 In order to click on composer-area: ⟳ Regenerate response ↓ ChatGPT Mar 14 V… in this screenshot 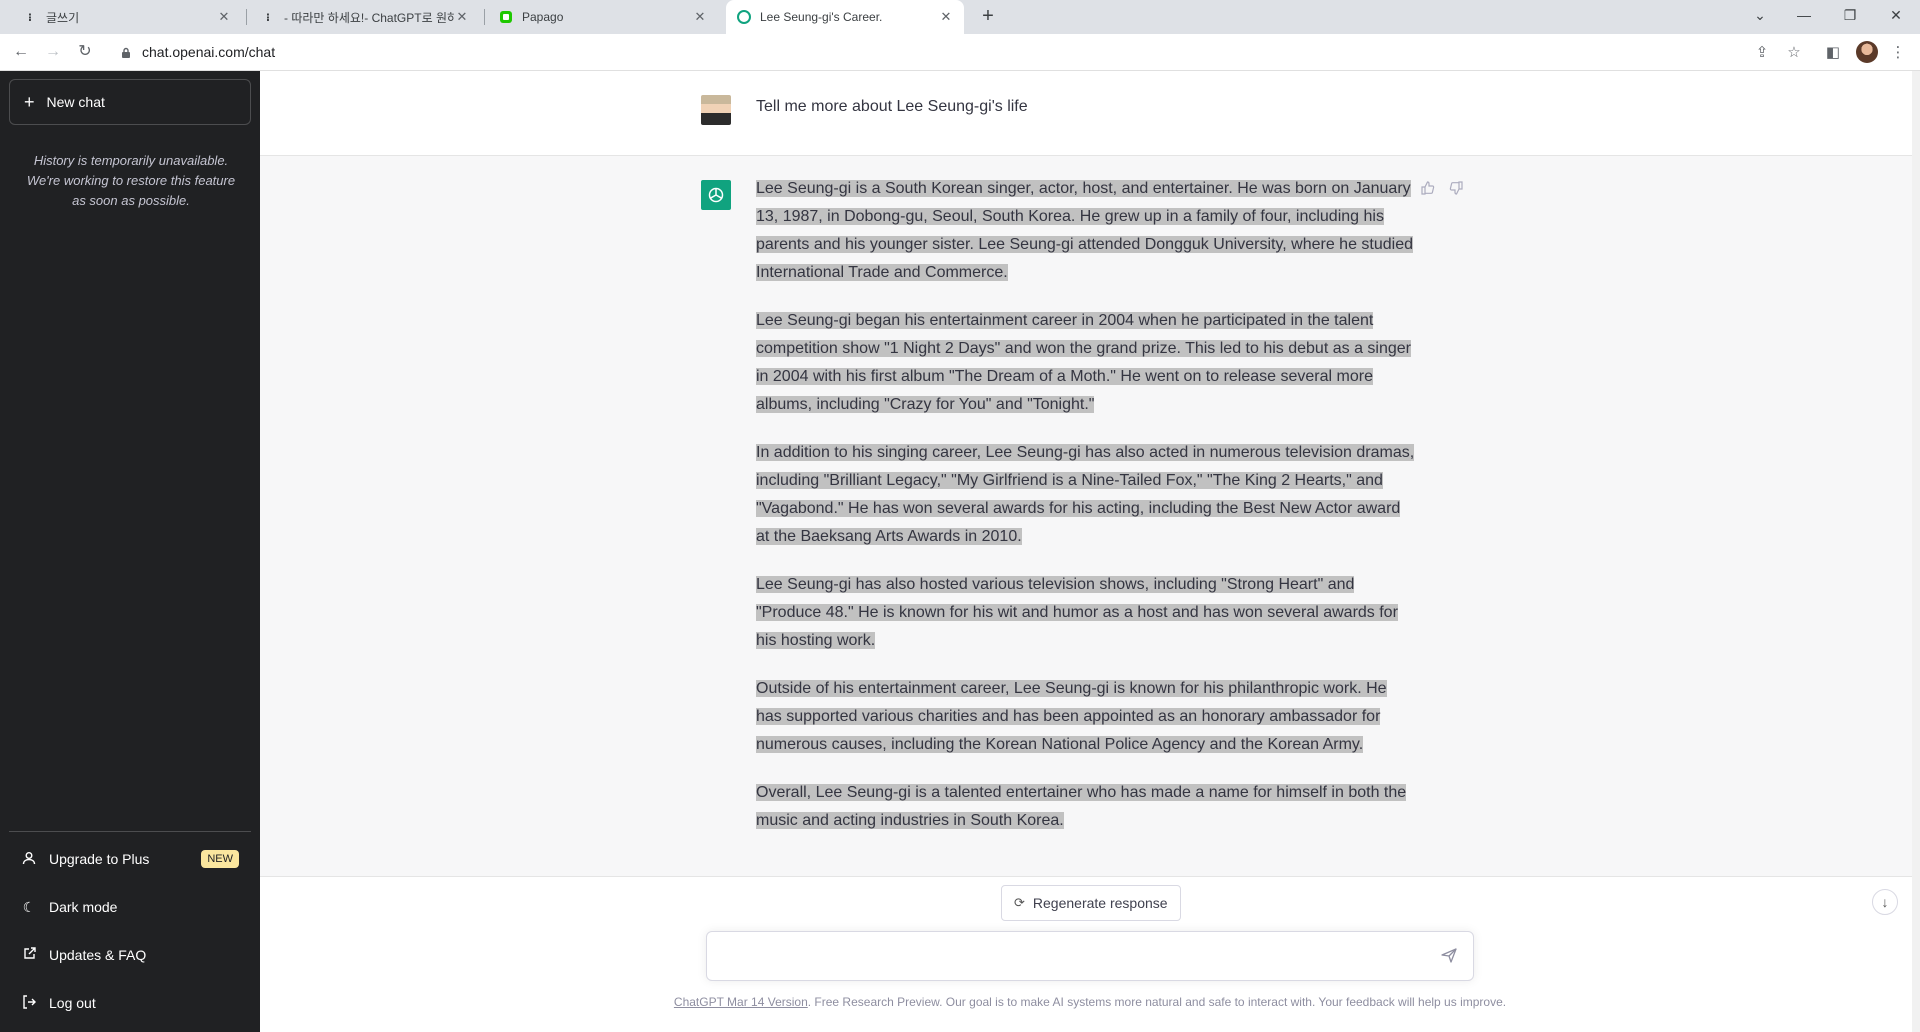, I will do `click(1086, 954)`.